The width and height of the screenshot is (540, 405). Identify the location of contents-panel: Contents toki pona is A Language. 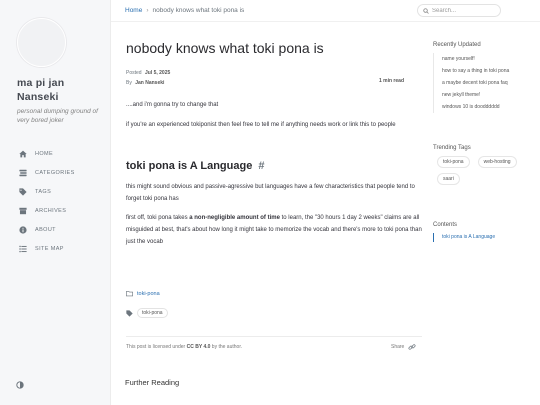
(483, 232).